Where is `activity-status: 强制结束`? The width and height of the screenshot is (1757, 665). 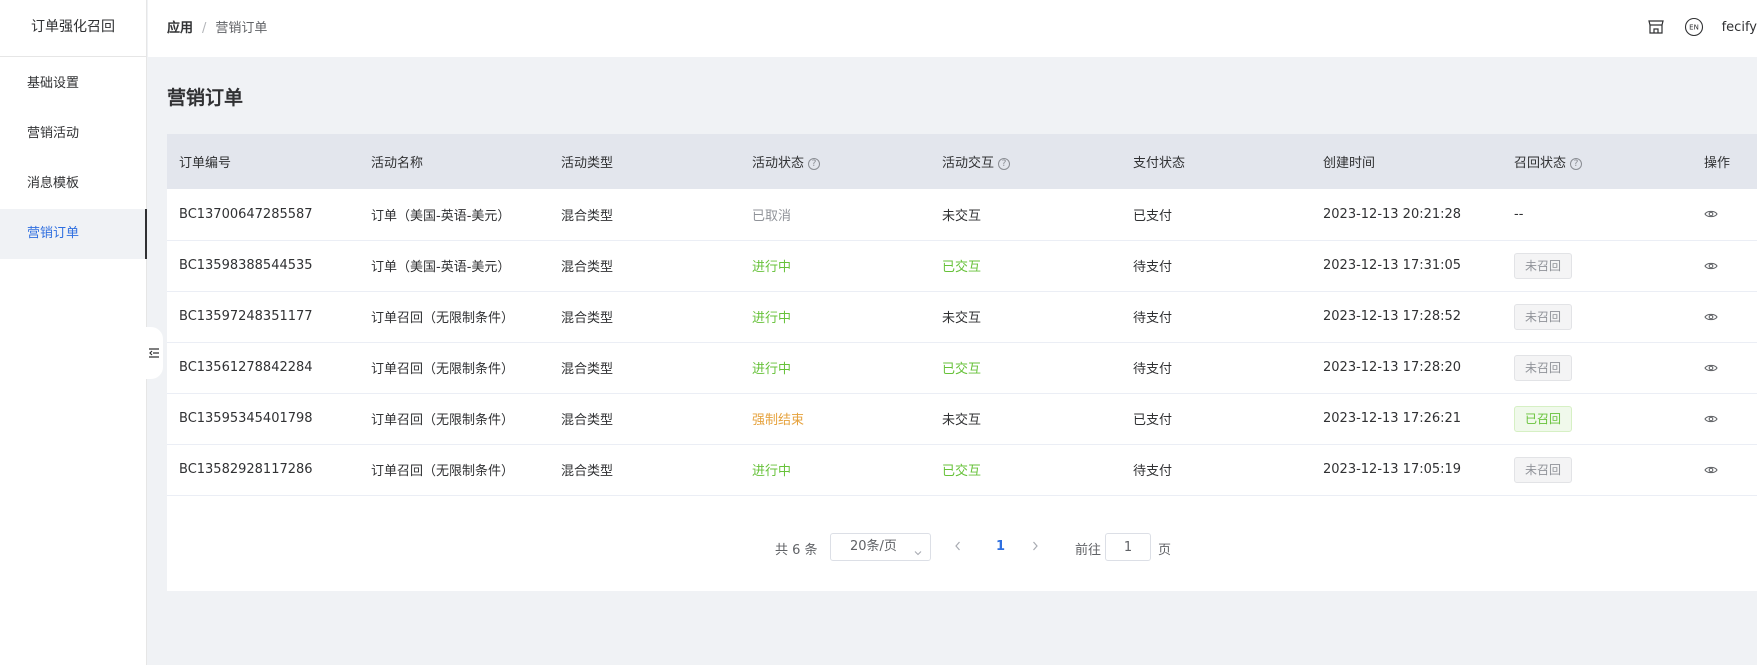 activity-status: 强制结束 is located at coordinates (835, 419).